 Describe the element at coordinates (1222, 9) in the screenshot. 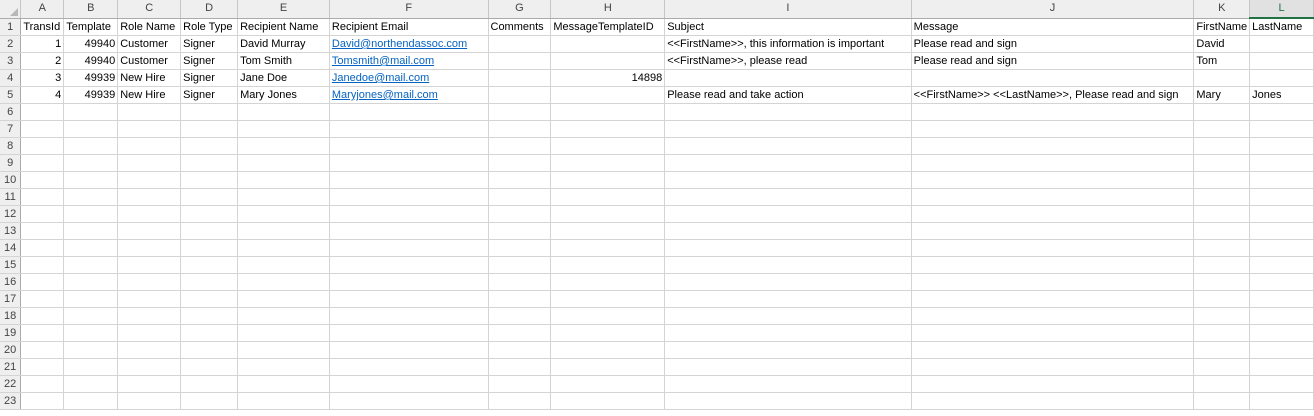

I see `column-header-k: K` at that location.